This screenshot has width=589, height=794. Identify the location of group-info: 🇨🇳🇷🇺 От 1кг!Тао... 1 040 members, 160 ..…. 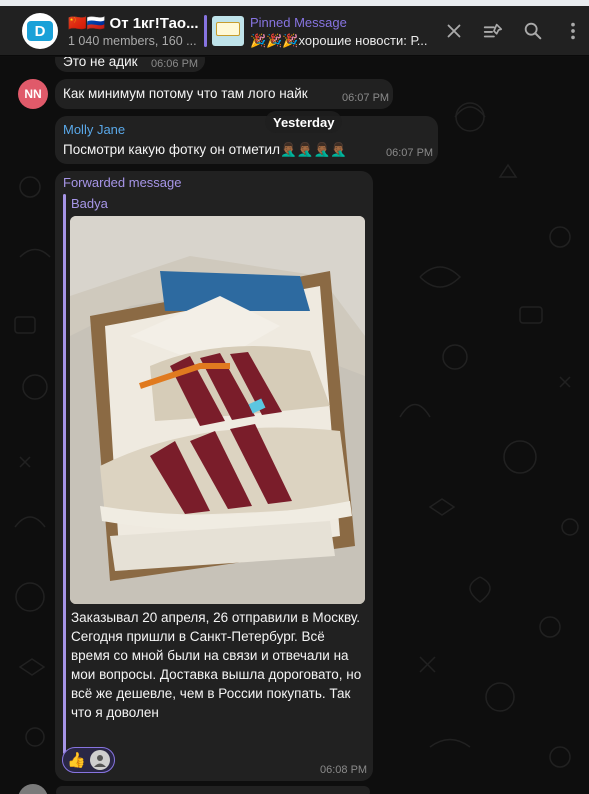
(134, 31).